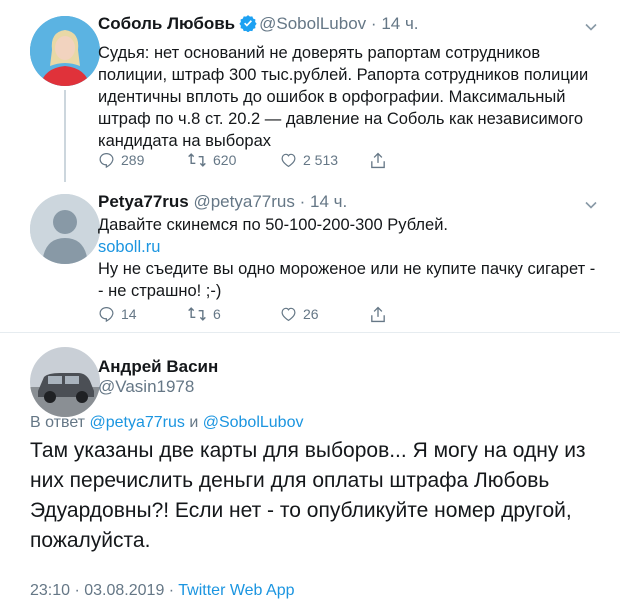  What do you see at coordinates (312, 23) in the screenshot?
I see `user-handle: @SobolLubov` at bounding box center [312, 23].